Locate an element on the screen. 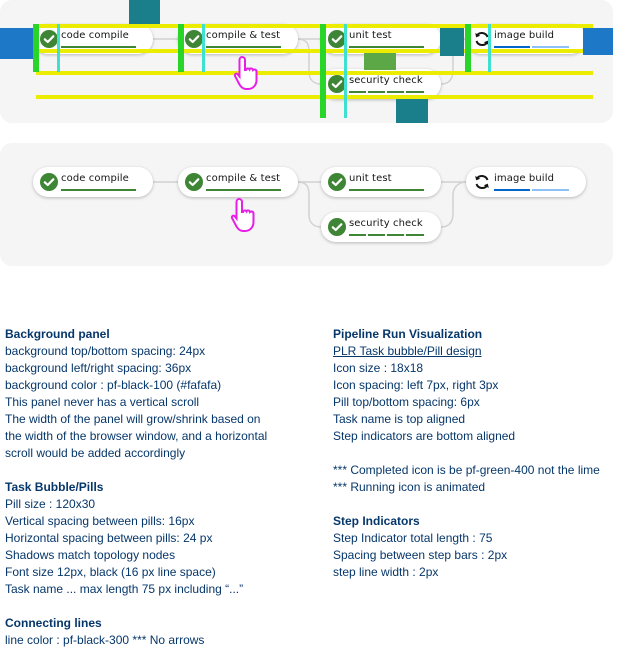 The width and height of the screenshot is (618, 649). spec-line: background top/bottom spacing: 24px is located at coordinates (105, 351).